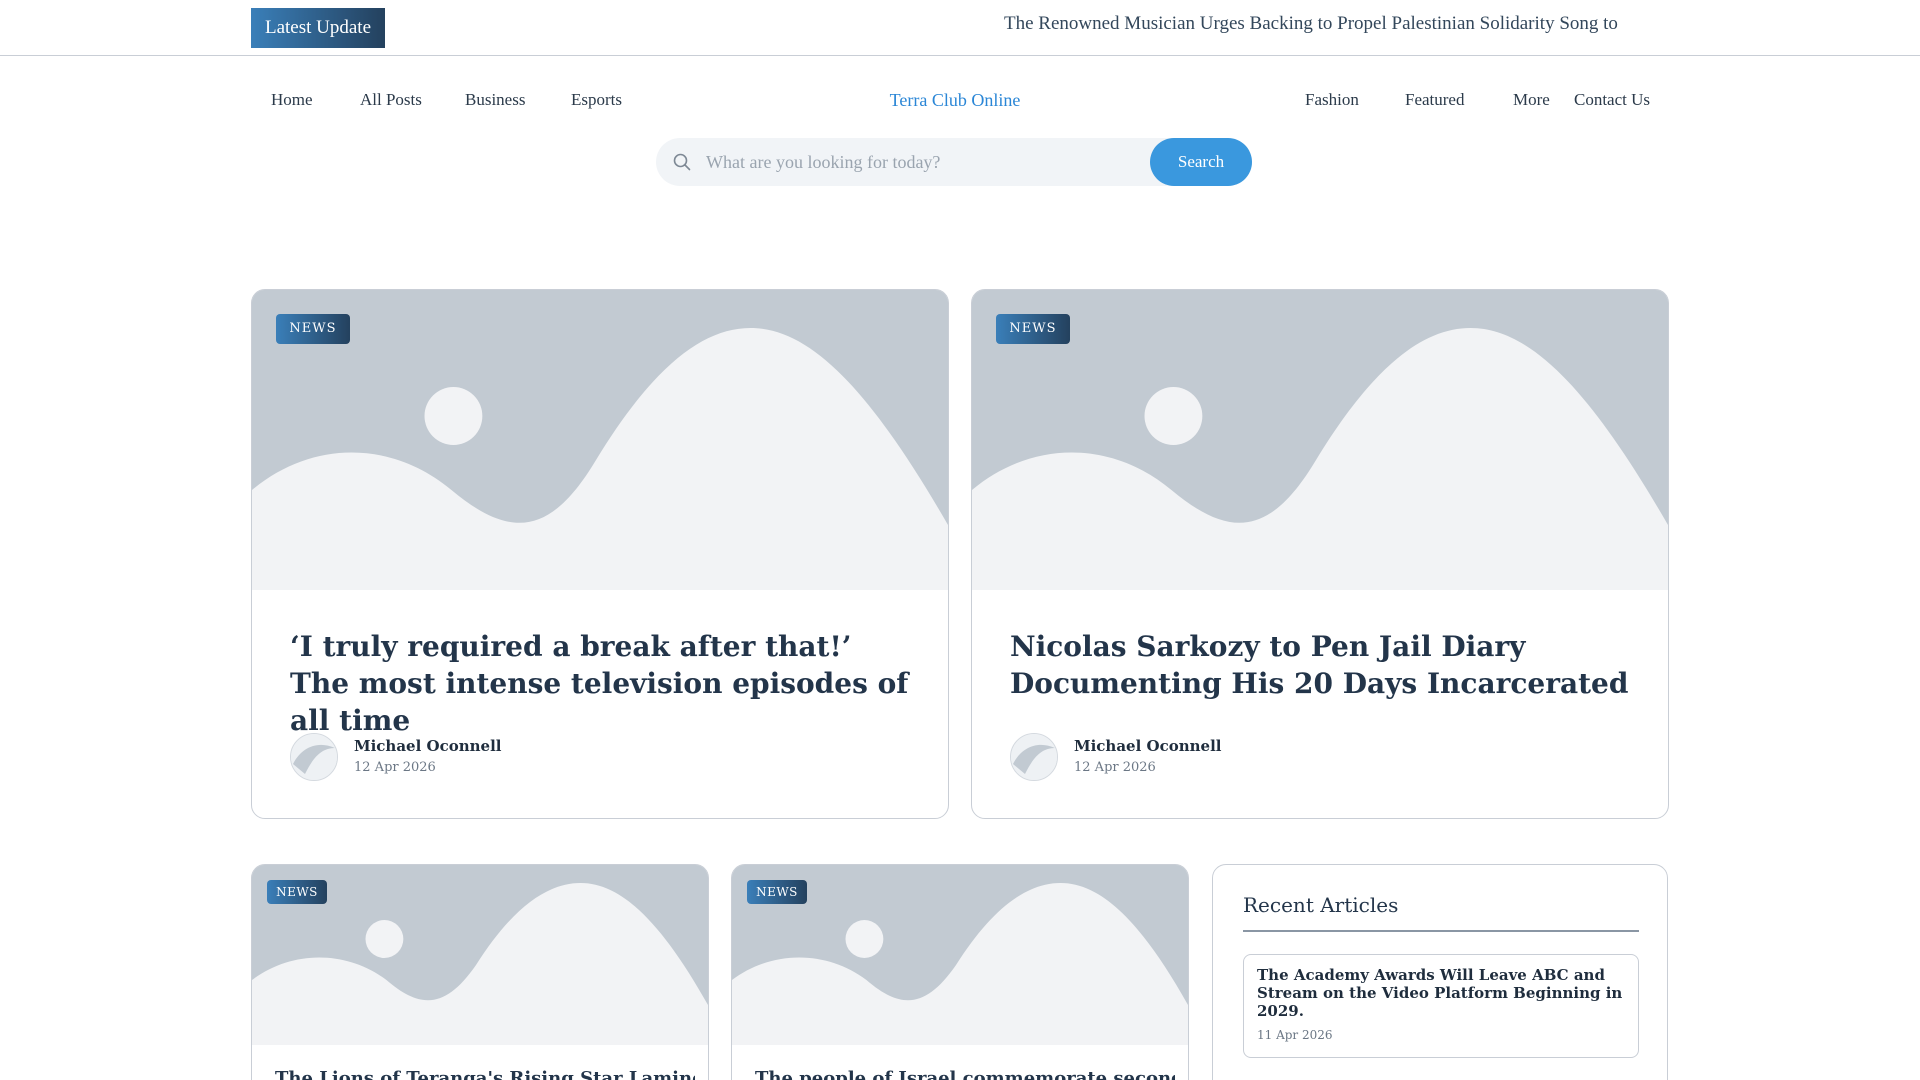 The width and height of the screenshot is (1920, 1080). What do you see at coordinates (1531, 100) in the screenshot?
I see `nav-more: More` at bounding box center [1531, 100].